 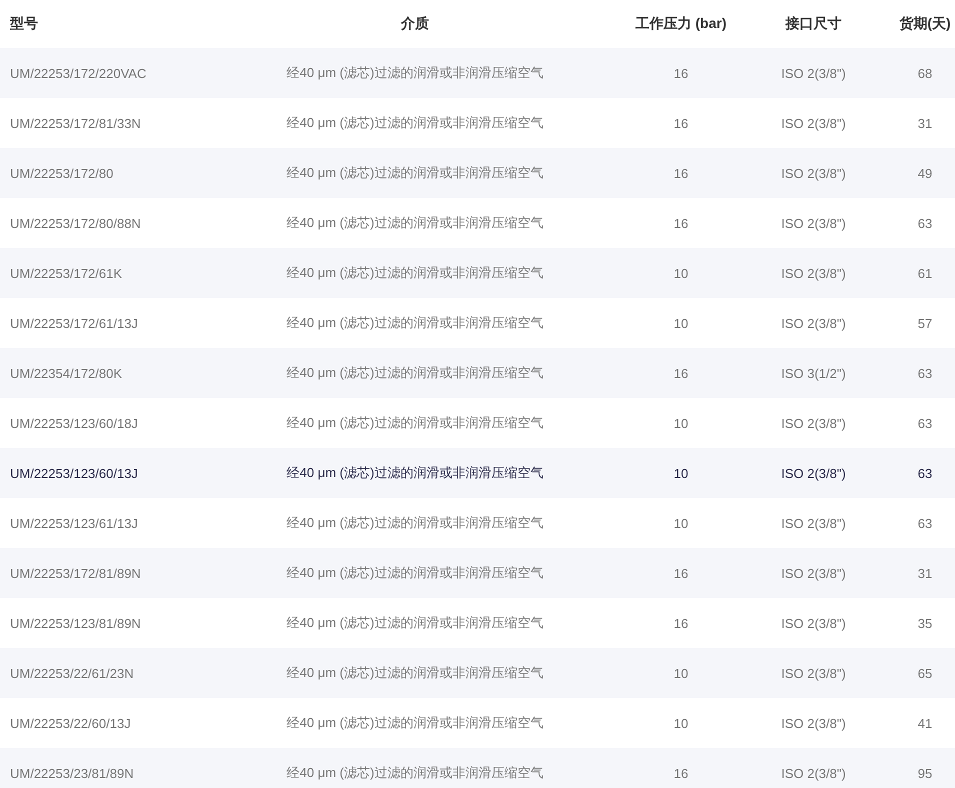 What do you see at coordinates (681, 24) in the screenshot?
I see `column-header: 工作压力 (bar)` at bounding box center [681, 24].